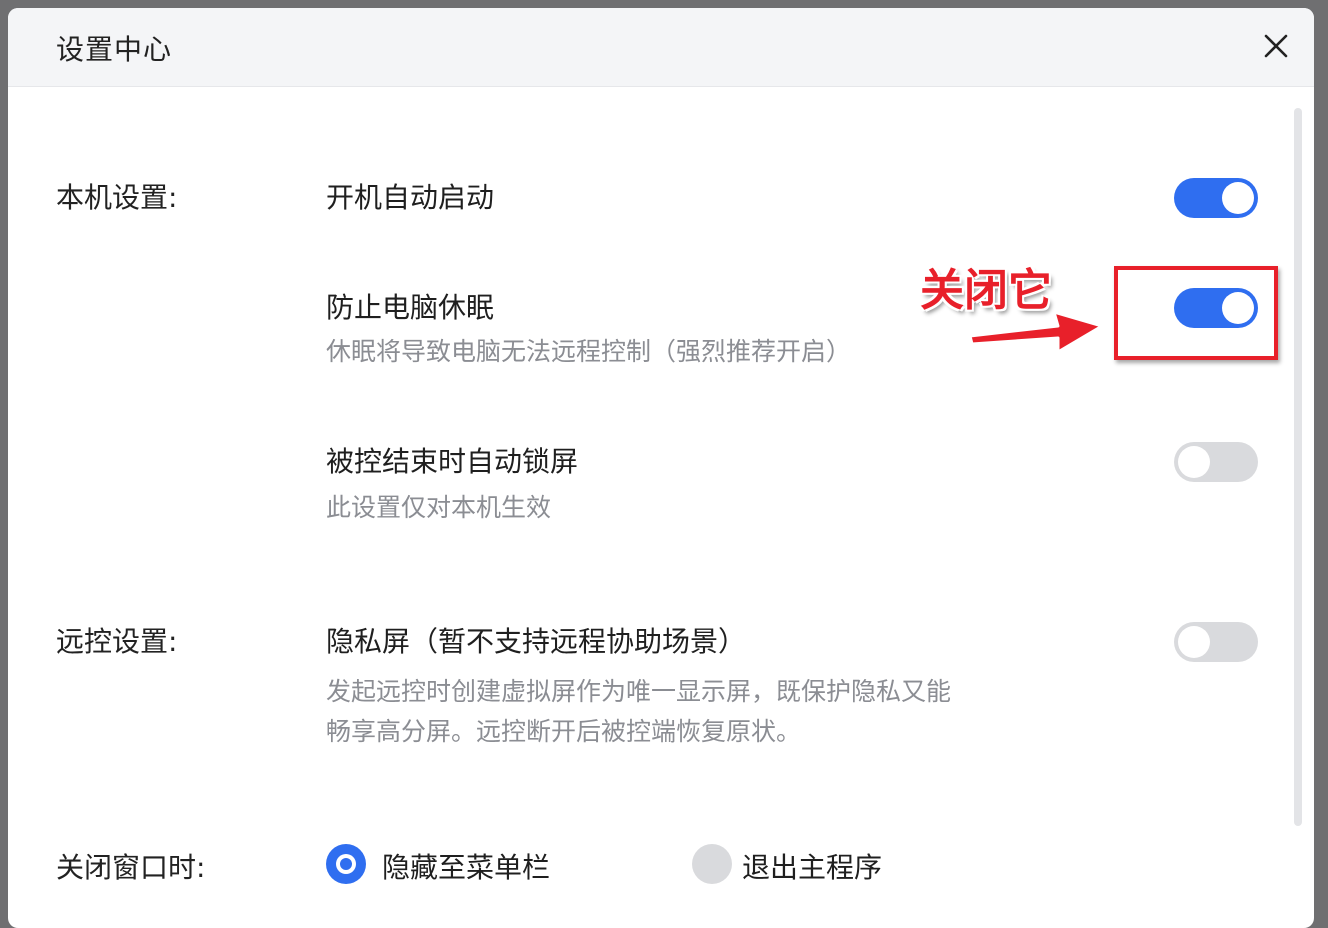 This screenshot has width=1328, height=928. I want to click on dialog-titlebar: 设置中心, so click(661, 47).